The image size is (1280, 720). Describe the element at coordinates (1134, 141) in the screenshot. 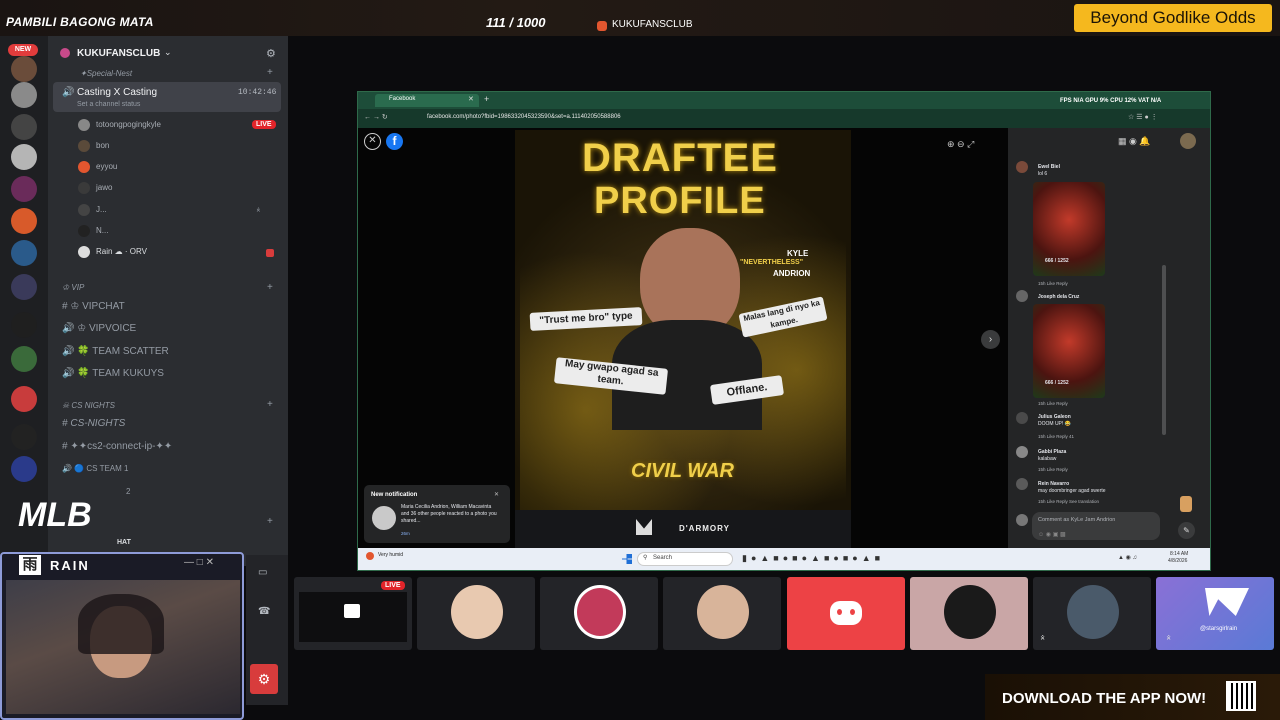

I see `fb-header-icons: ▦ ◉ 🔔` at that location.